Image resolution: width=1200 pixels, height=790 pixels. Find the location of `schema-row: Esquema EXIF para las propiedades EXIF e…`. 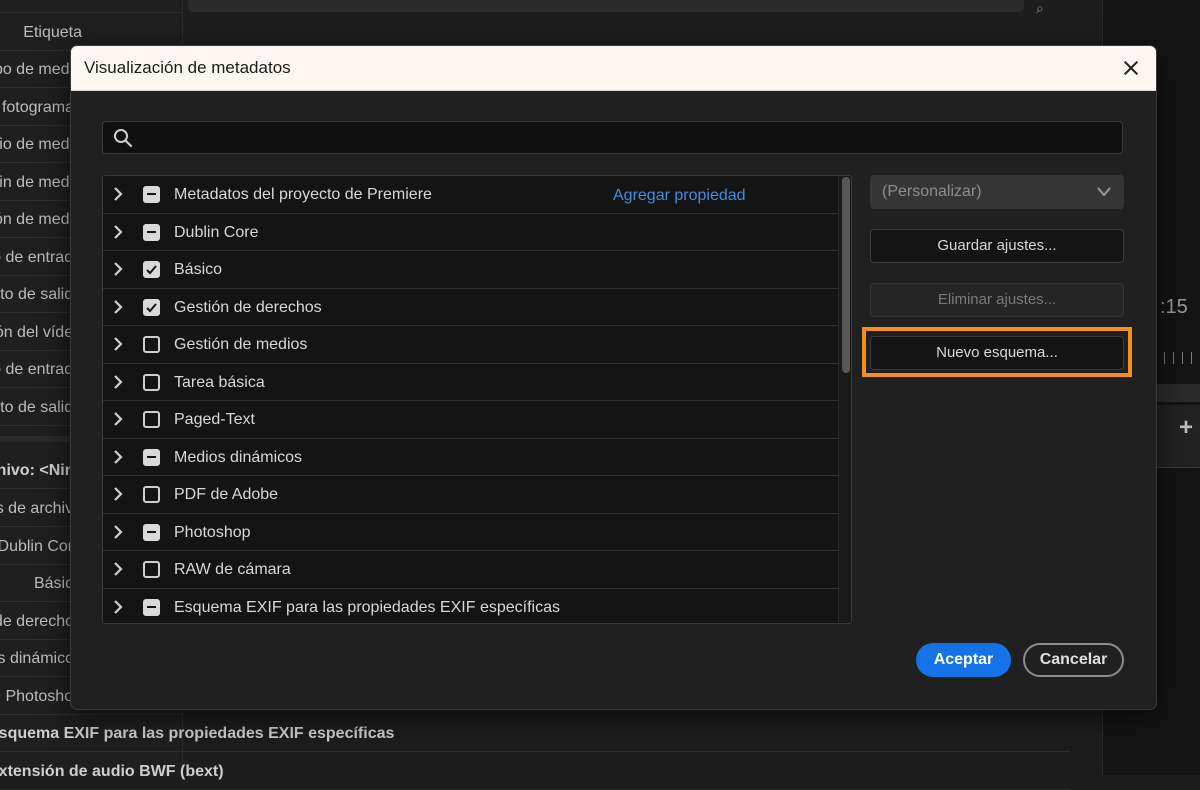

schema-row: Esquema EXIF para las propiedades EXIF e… is located at coordinates (470, 605).